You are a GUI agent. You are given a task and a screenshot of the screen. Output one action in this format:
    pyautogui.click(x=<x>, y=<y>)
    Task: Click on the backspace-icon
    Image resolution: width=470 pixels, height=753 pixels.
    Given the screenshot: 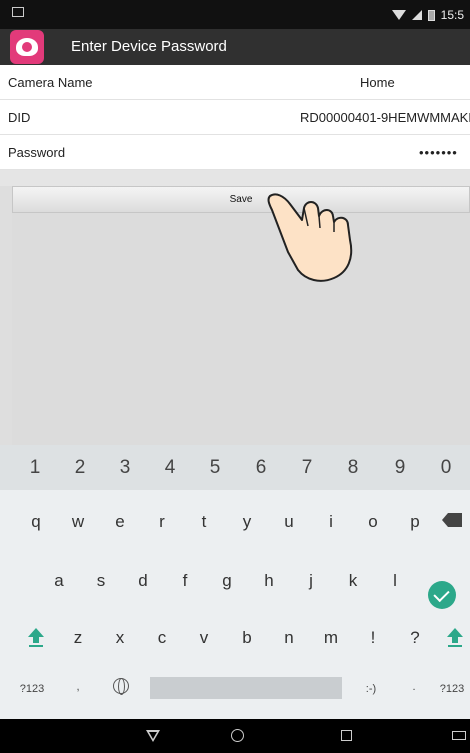 What is the action you would take?
    pyautogui.click(x=452, y=520)
    